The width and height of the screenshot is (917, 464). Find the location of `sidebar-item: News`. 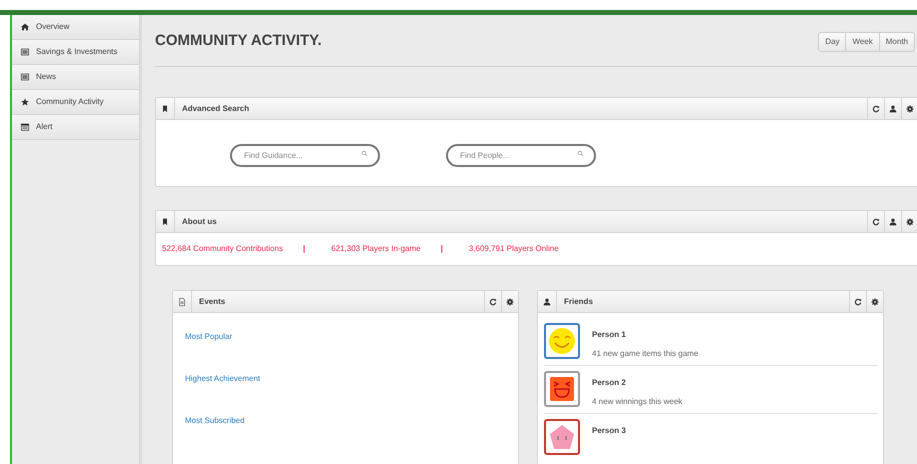

sidebar-item: News is located at coordinates (75, 77).